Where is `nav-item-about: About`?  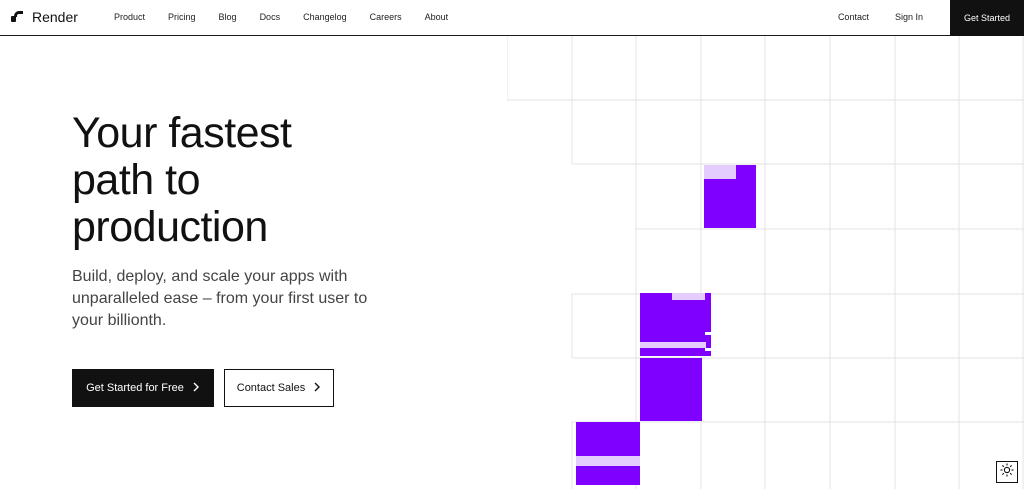
nav-item-about: About is located at coordinates (437, 17).